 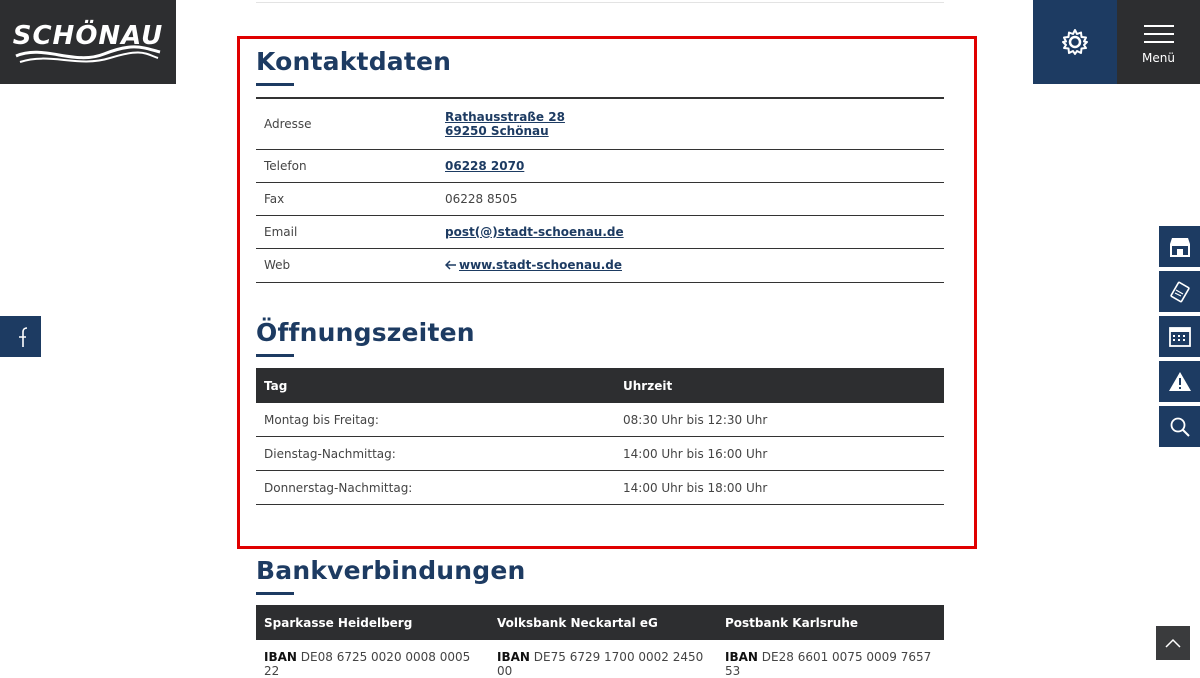 What do you see at coordinates (600, 166) in the screenshot?
I see `table-row: Telefon 06228 2070` at bounding box center [600, 166].